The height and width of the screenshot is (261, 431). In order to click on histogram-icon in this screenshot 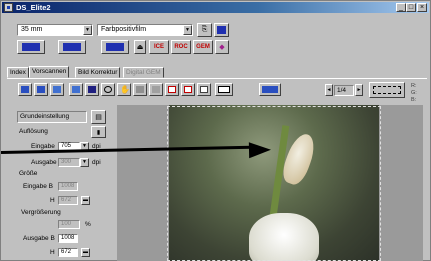, I will do `click(224, 89)`.